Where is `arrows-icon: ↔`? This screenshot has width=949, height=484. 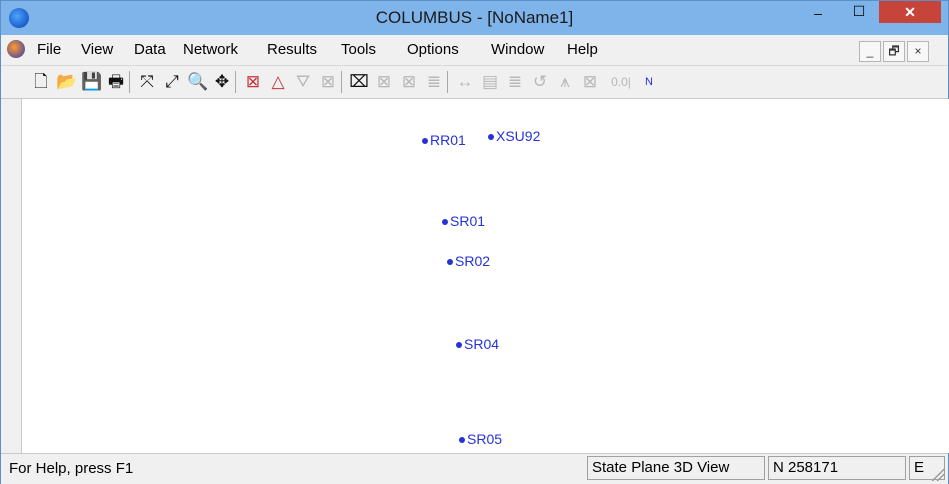 arrows-icon: ↔ is located at coordinates (465, 82).